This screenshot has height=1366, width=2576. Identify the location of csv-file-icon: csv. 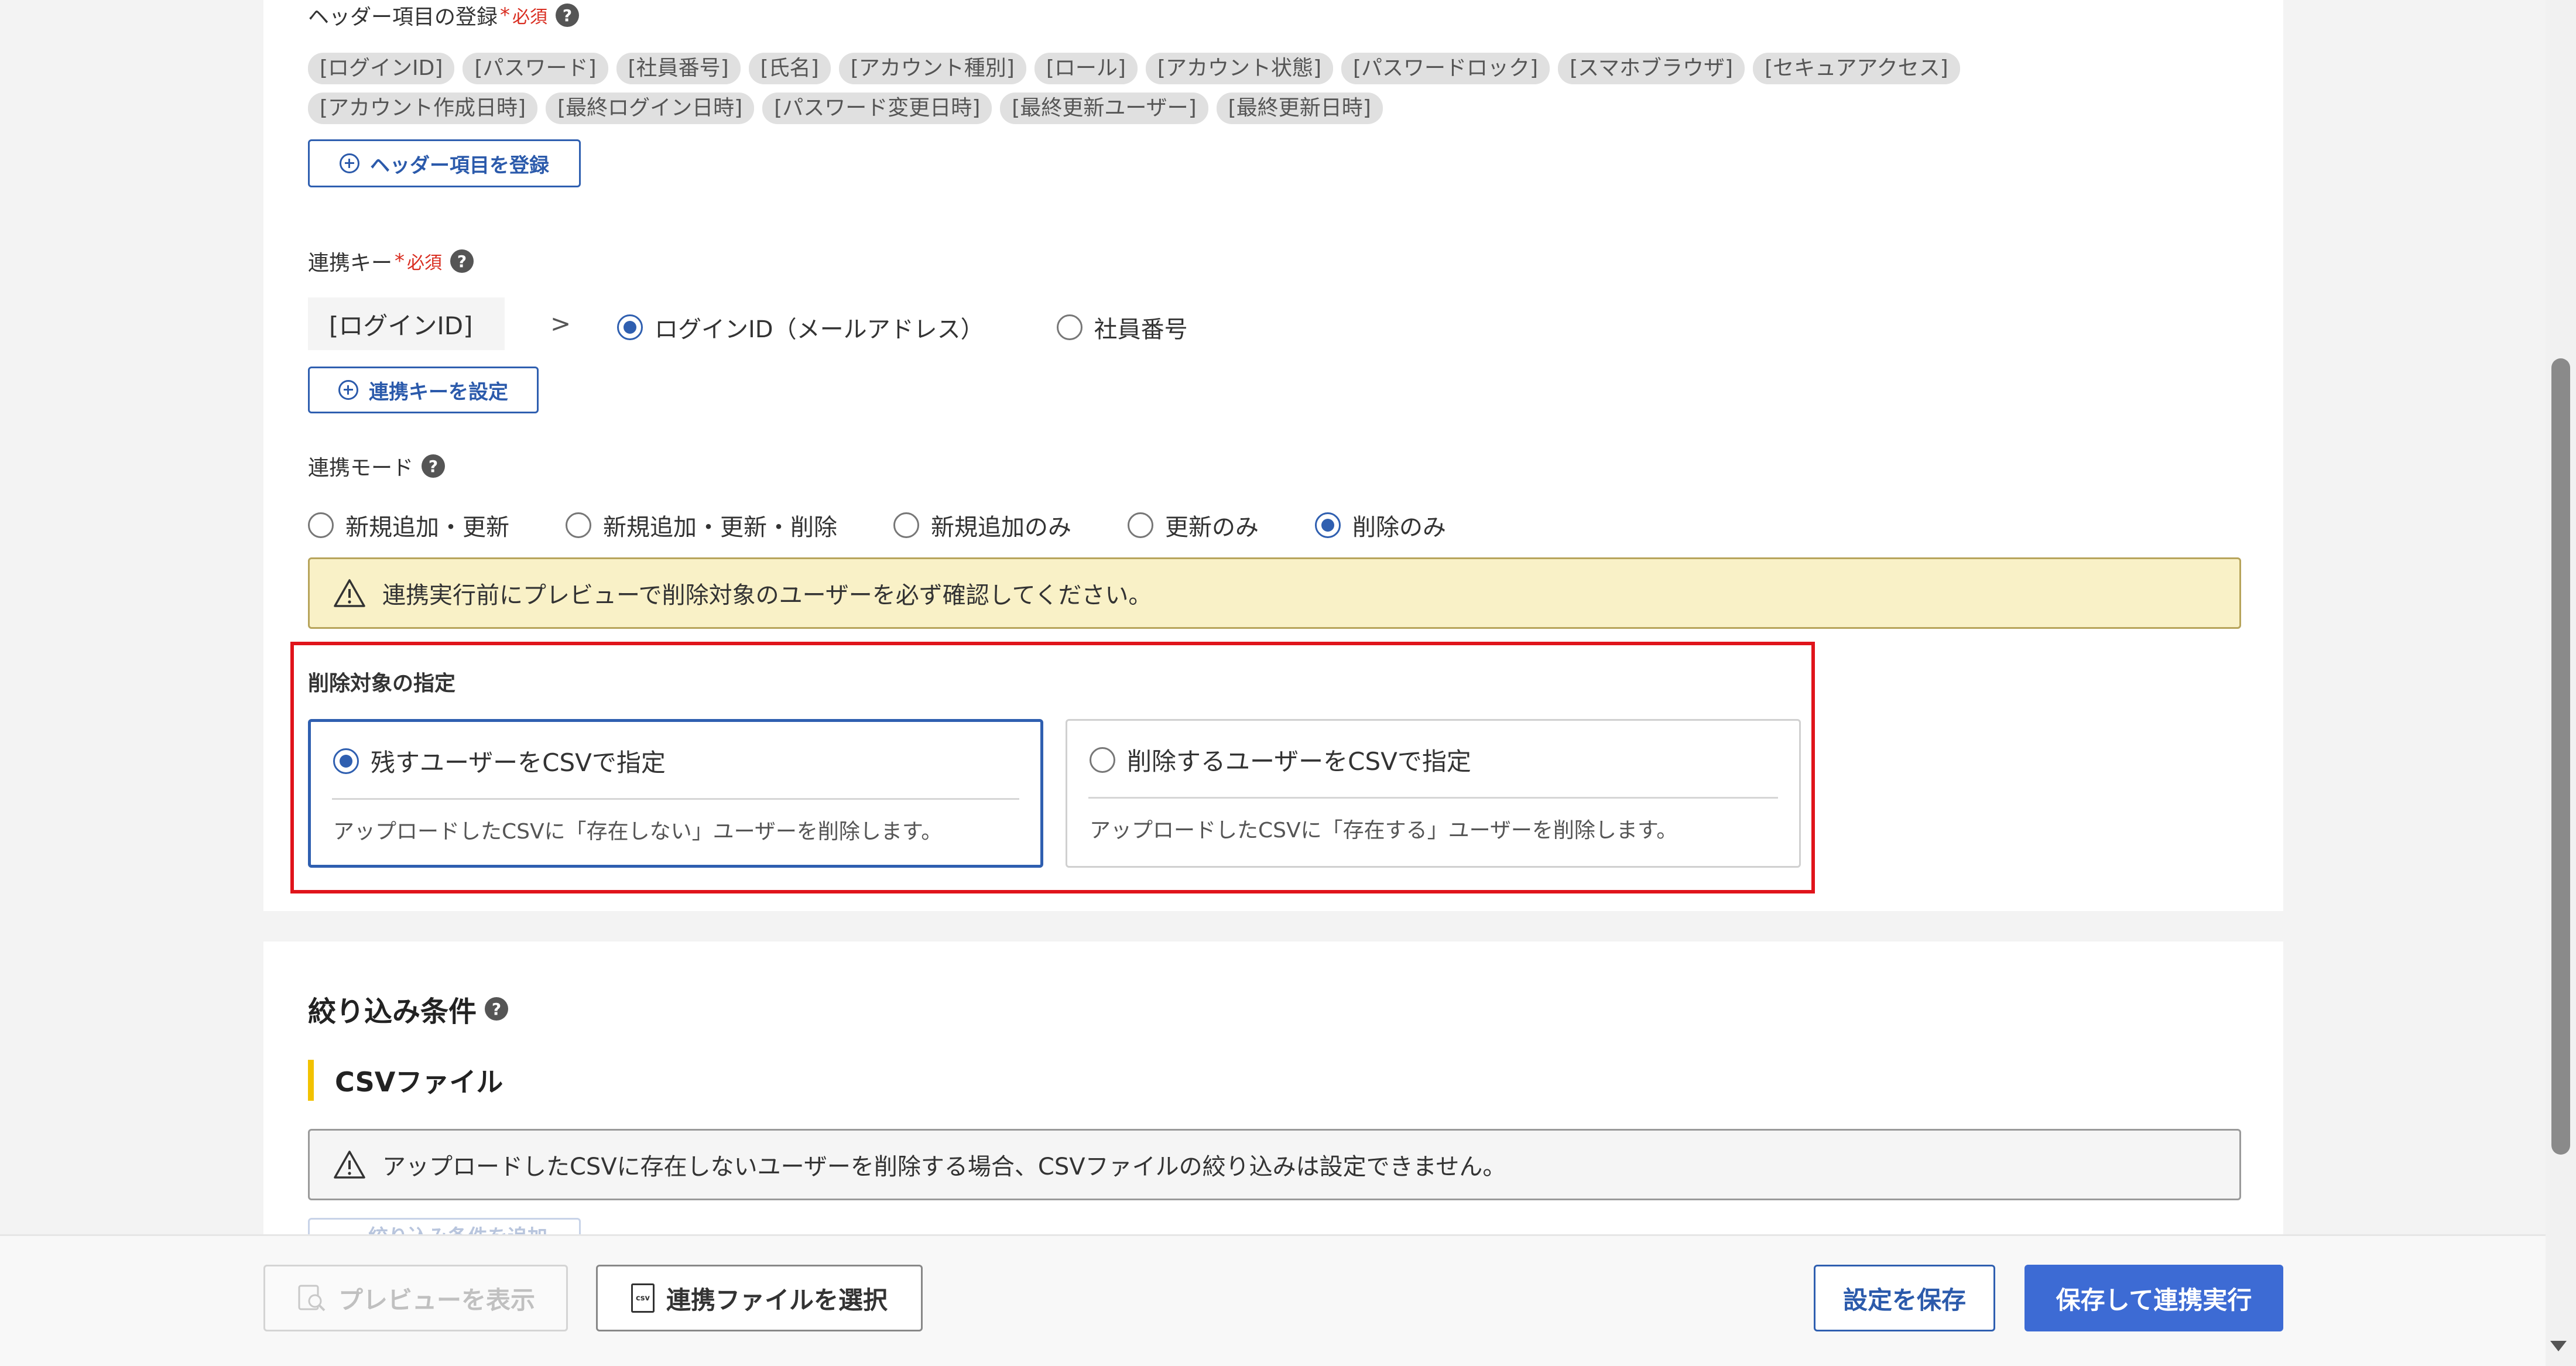
(643, 1298).